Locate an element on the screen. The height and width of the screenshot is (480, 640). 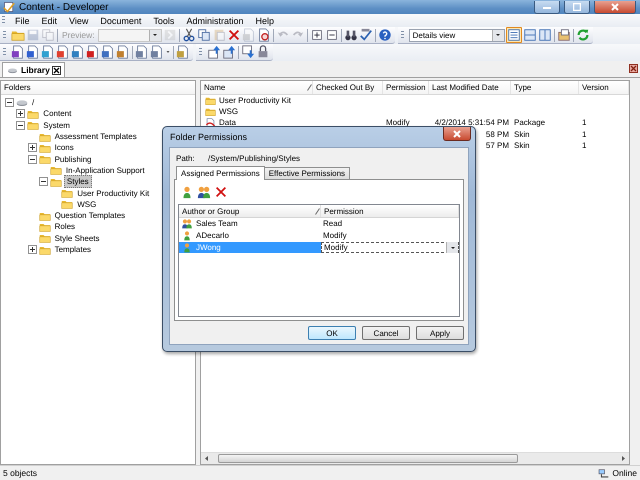
list-row: ADecarlo is located at coordinates (250, 236).